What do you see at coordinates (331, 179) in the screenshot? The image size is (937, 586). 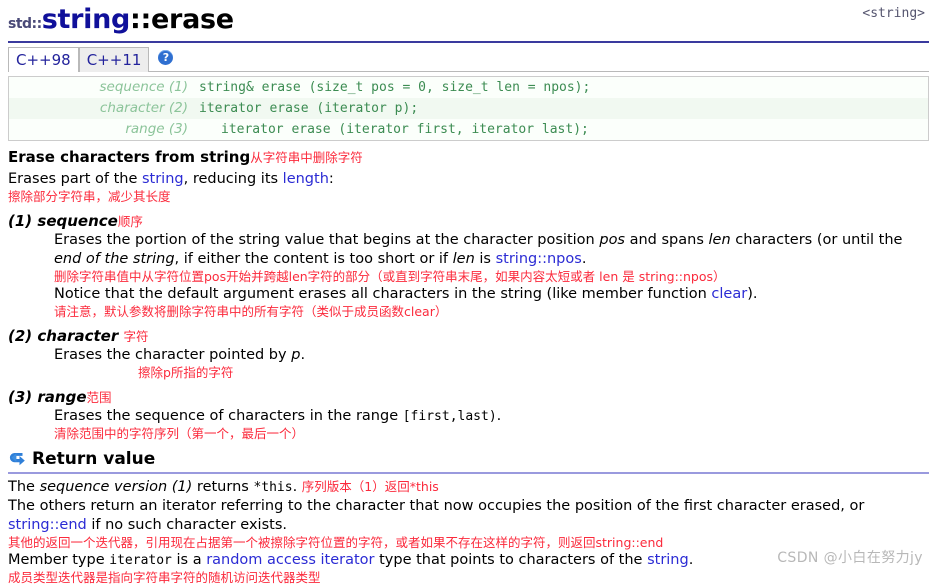 I see `intro-post: :` at bounding box center [331, 179].